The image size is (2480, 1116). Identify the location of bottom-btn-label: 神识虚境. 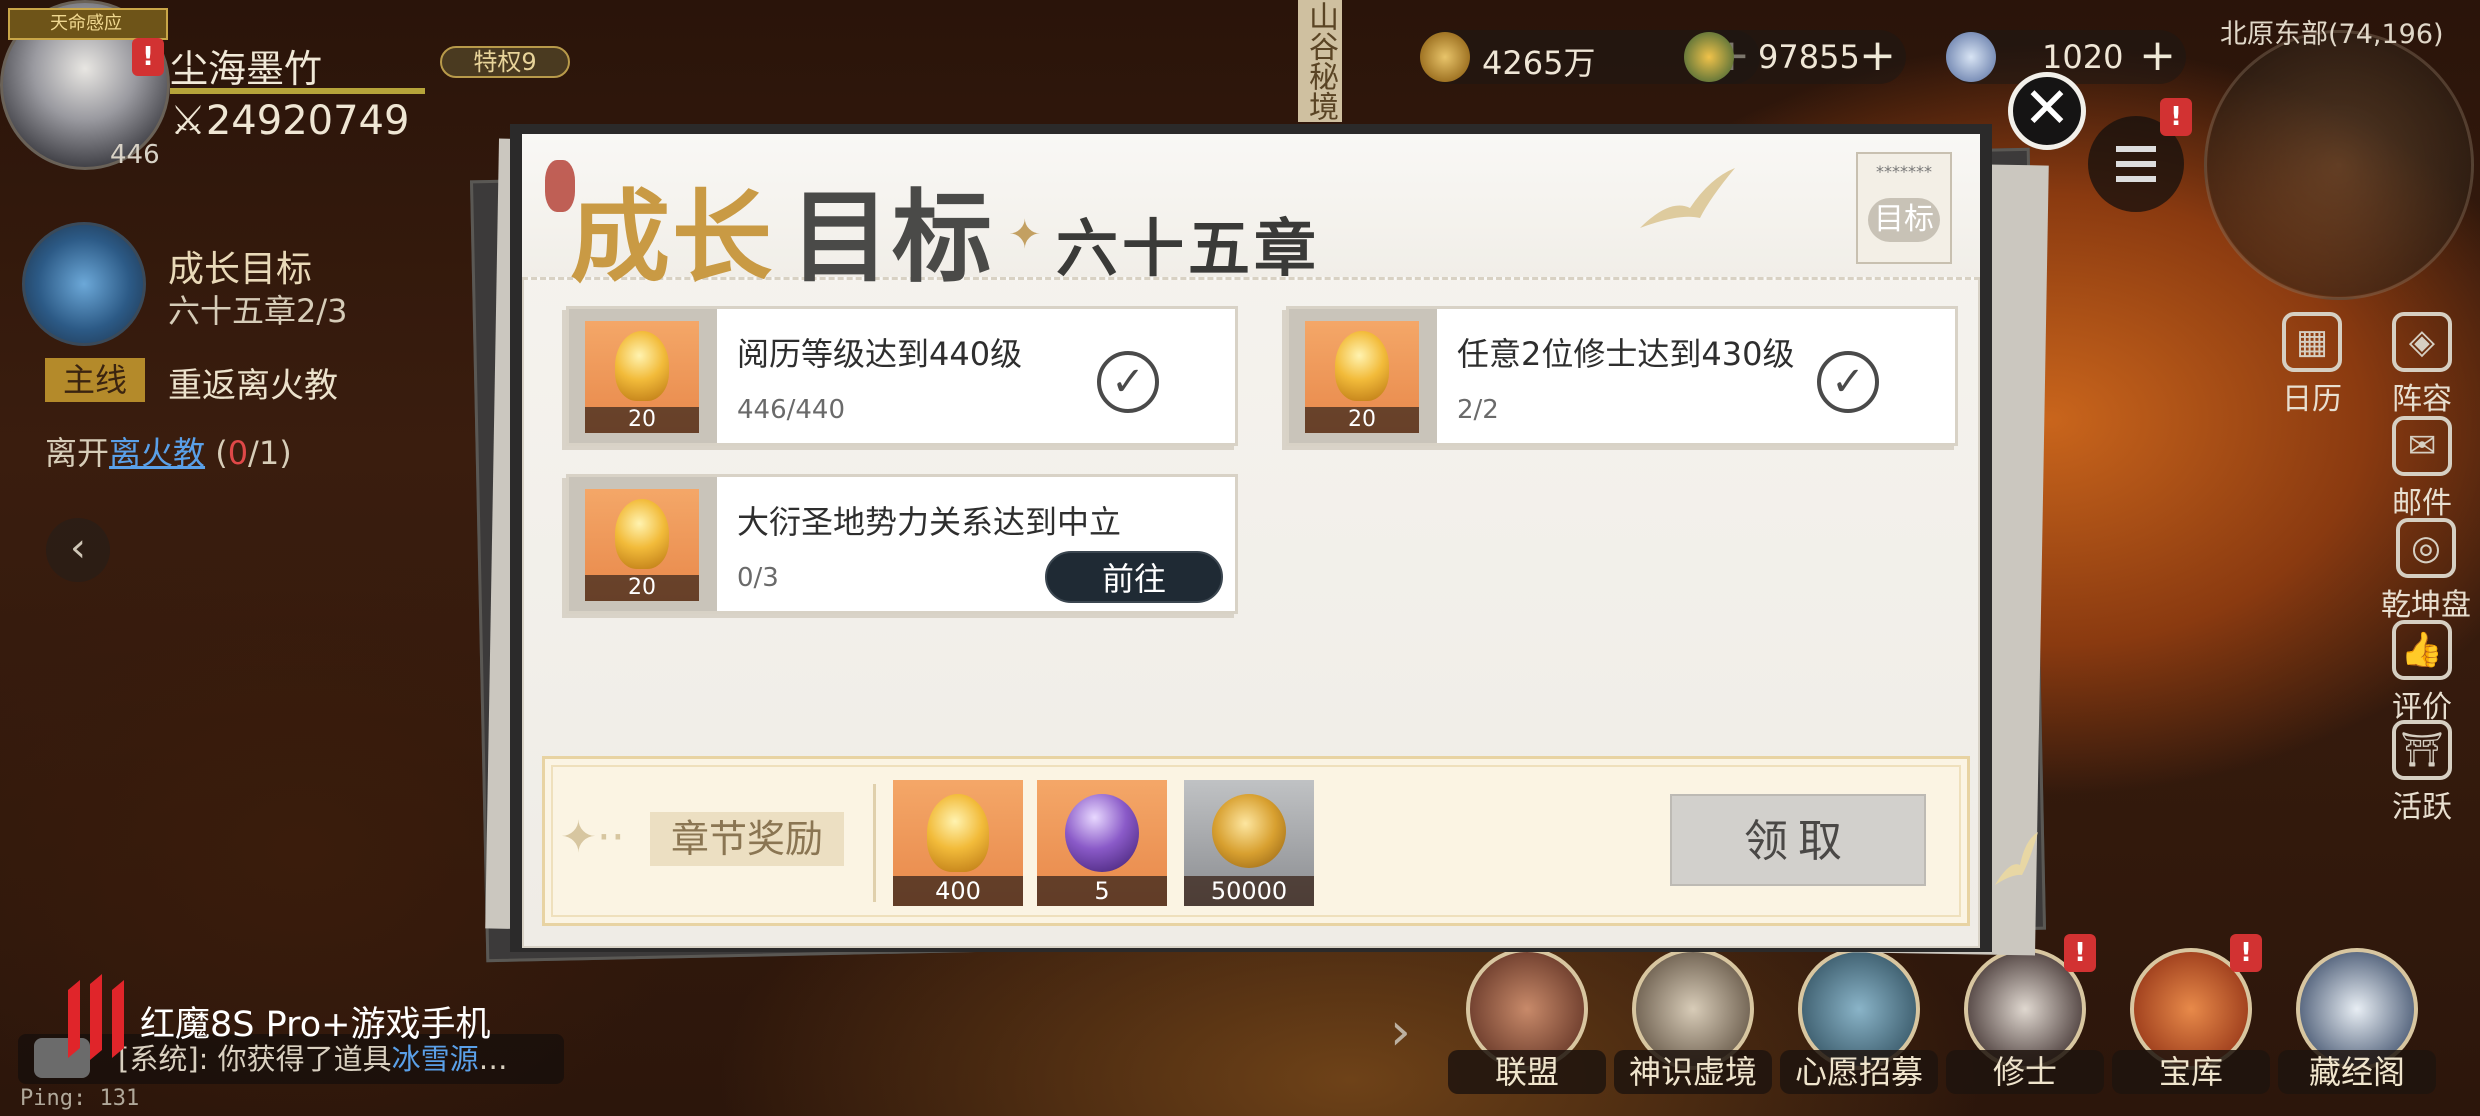
(1693, 1072).